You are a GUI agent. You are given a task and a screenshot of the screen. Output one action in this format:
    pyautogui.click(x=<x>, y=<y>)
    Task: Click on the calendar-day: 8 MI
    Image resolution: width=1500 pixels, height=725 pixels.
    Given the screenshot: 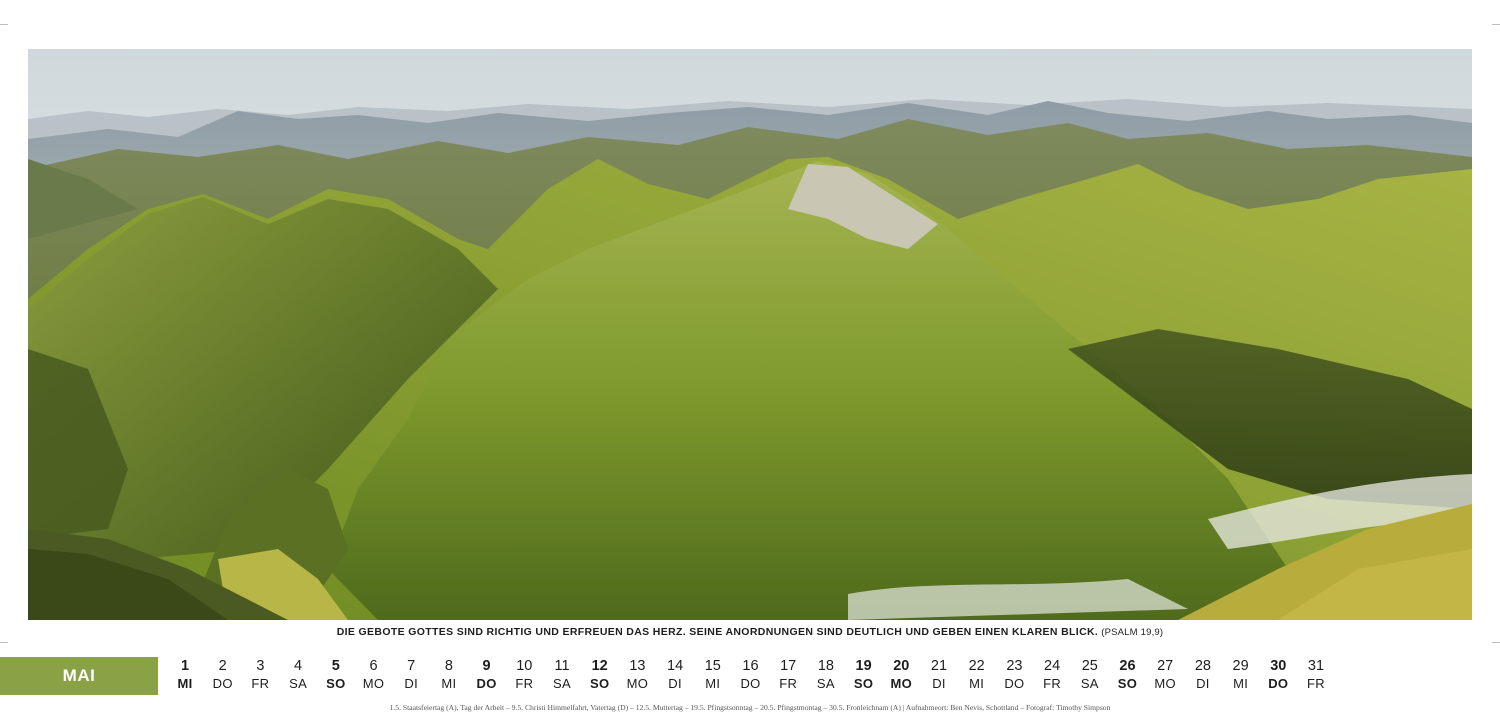 What is the action you would take?
    pyautogui.click(x=449, y=675)
    